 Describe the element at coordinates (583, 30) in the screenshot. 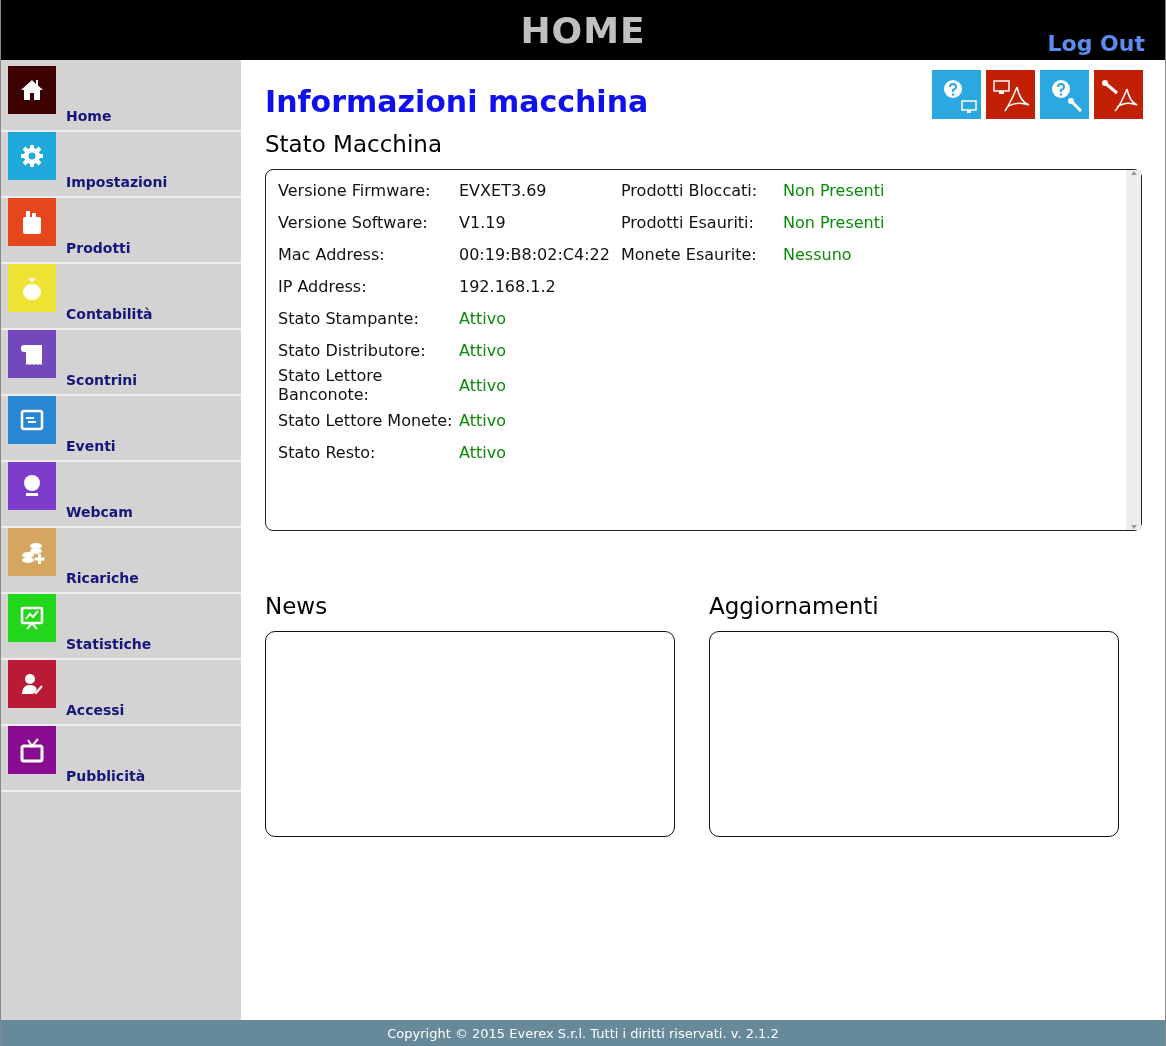

I see `header-title: HOME` at that location.